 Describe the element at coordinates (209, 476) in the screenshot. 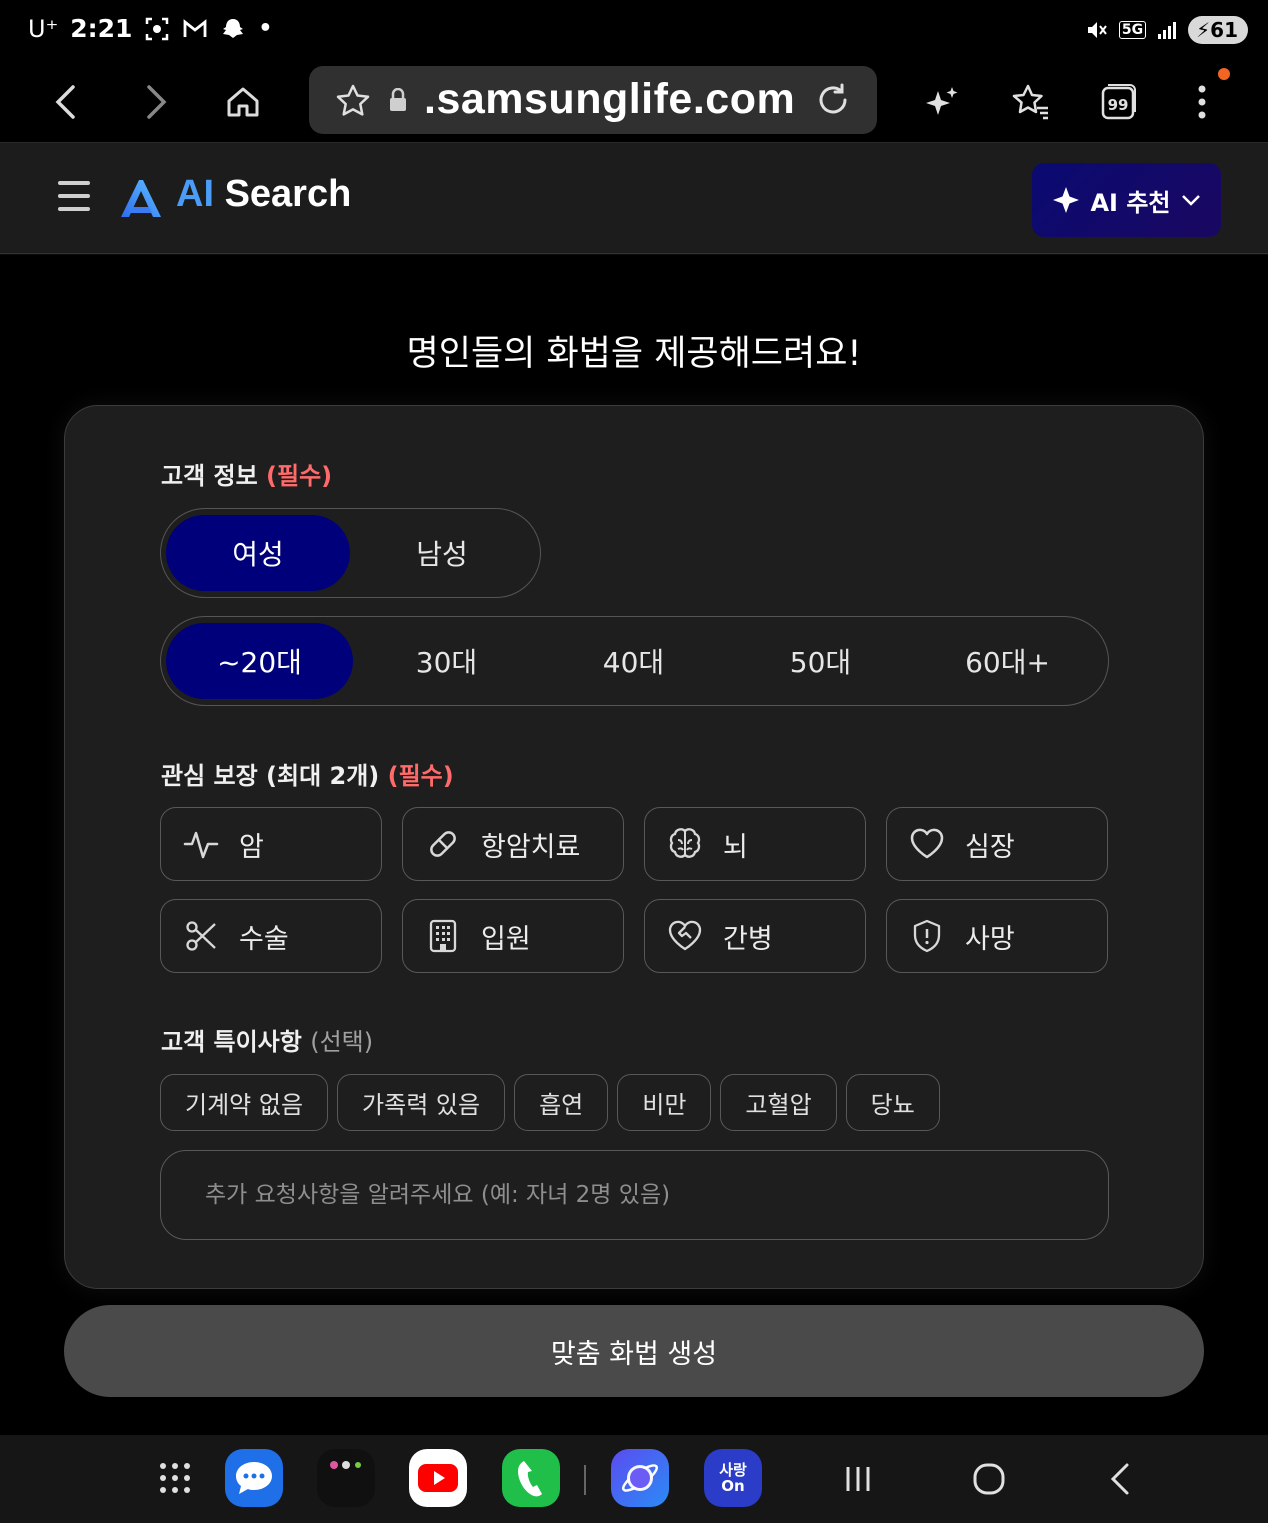

I see `customer-info-title: 고객 정보` at that location.